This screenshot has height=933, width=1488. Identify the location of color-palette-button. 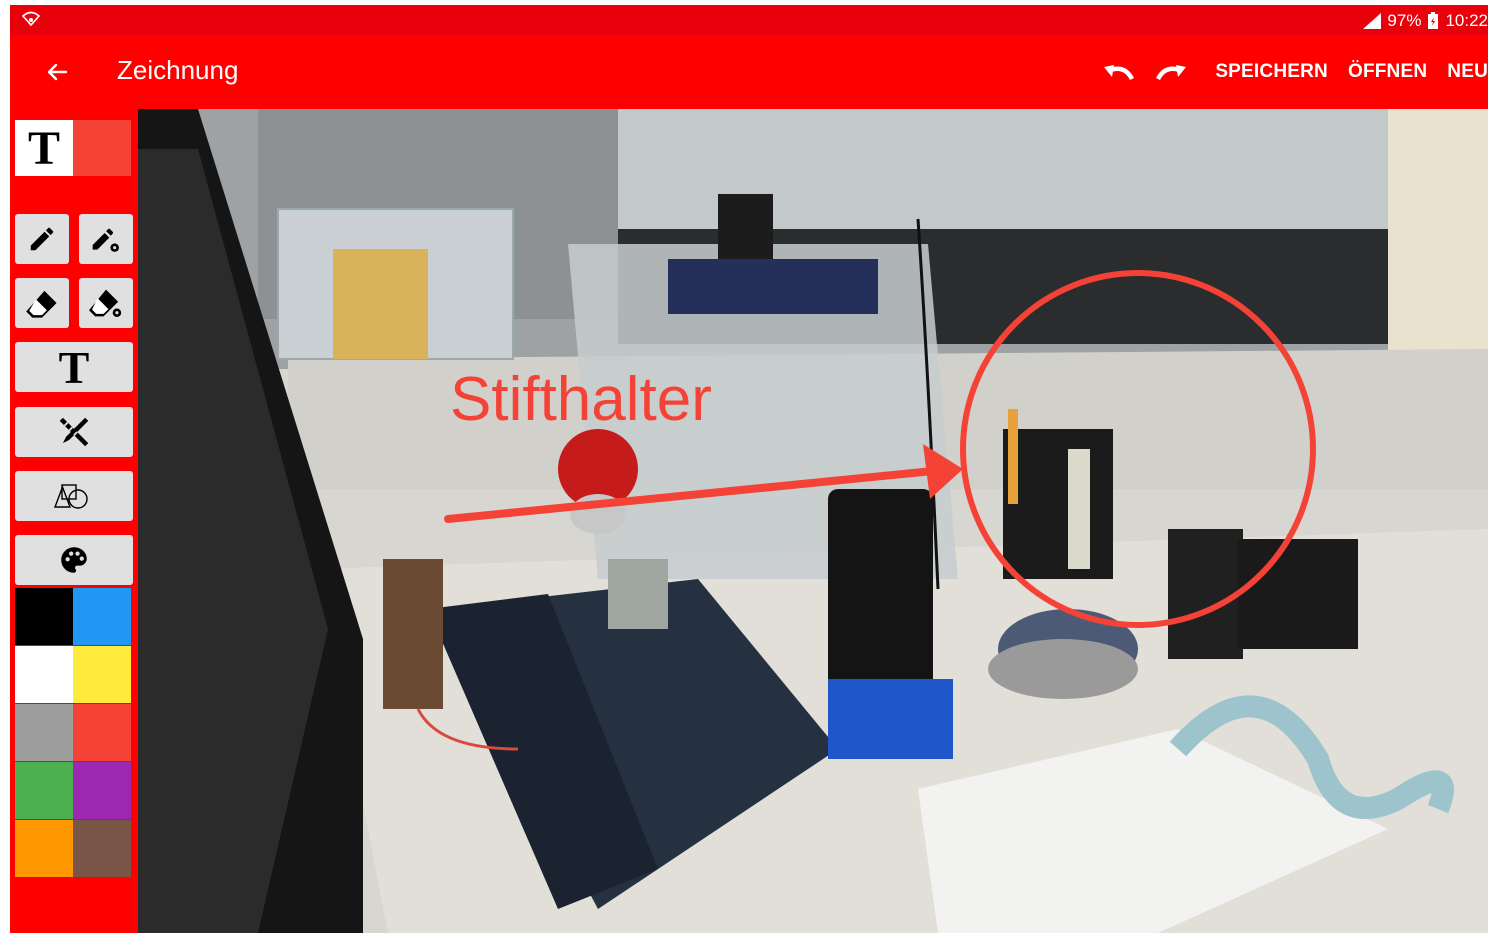
(74, 560).